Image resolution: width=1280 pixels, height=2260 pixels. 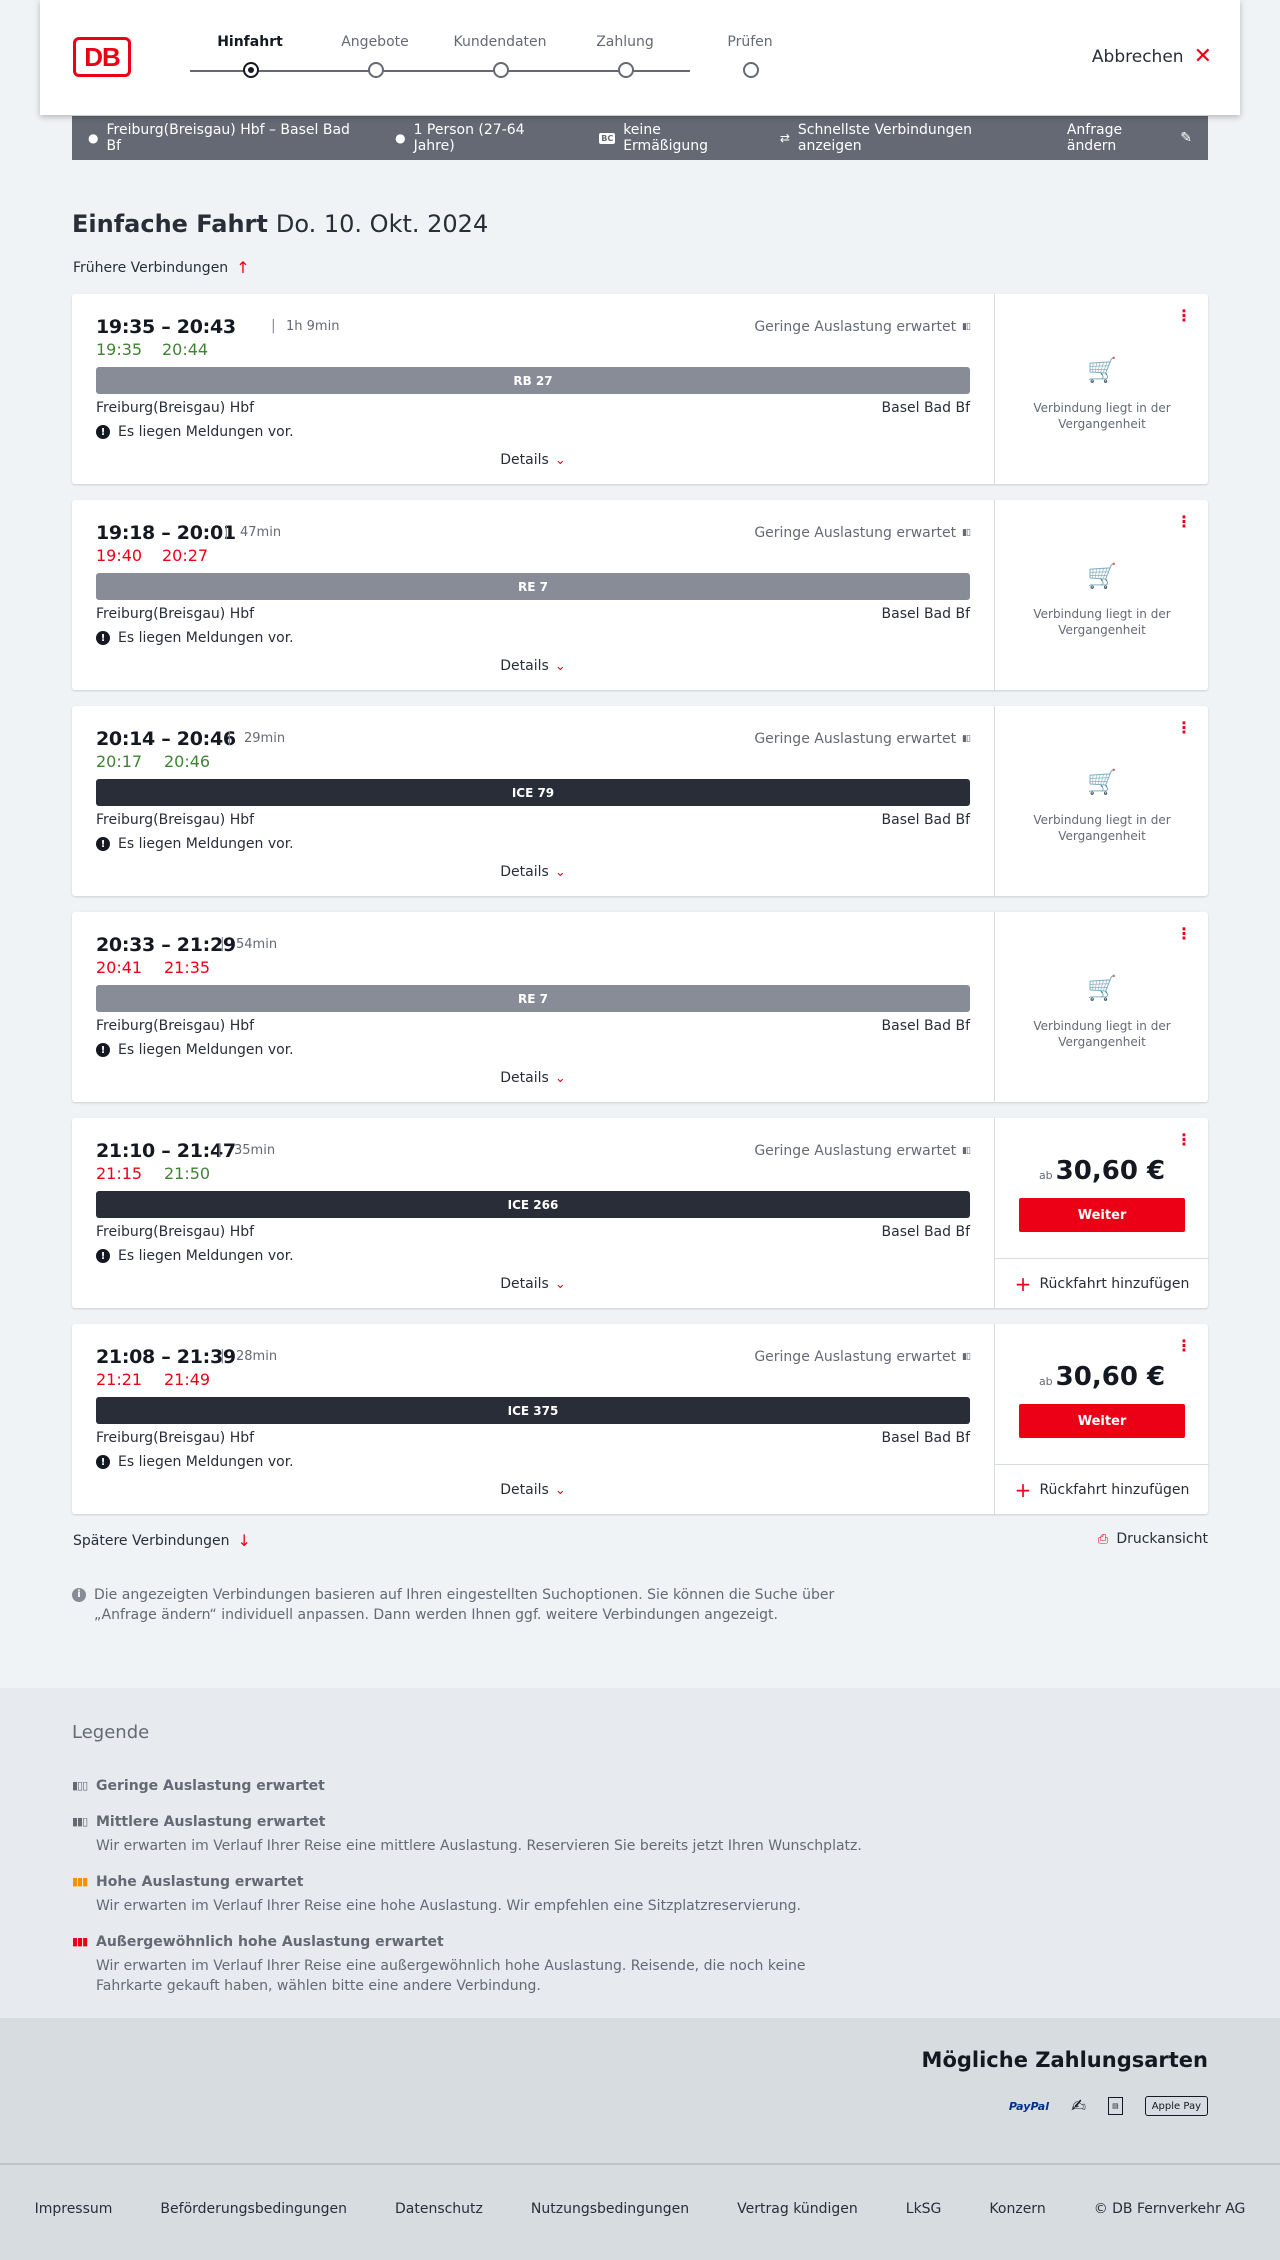 I want to click on footer-link-vertrag-kuendigen: Vertrag kündigen, so click(x=797, y=2209).